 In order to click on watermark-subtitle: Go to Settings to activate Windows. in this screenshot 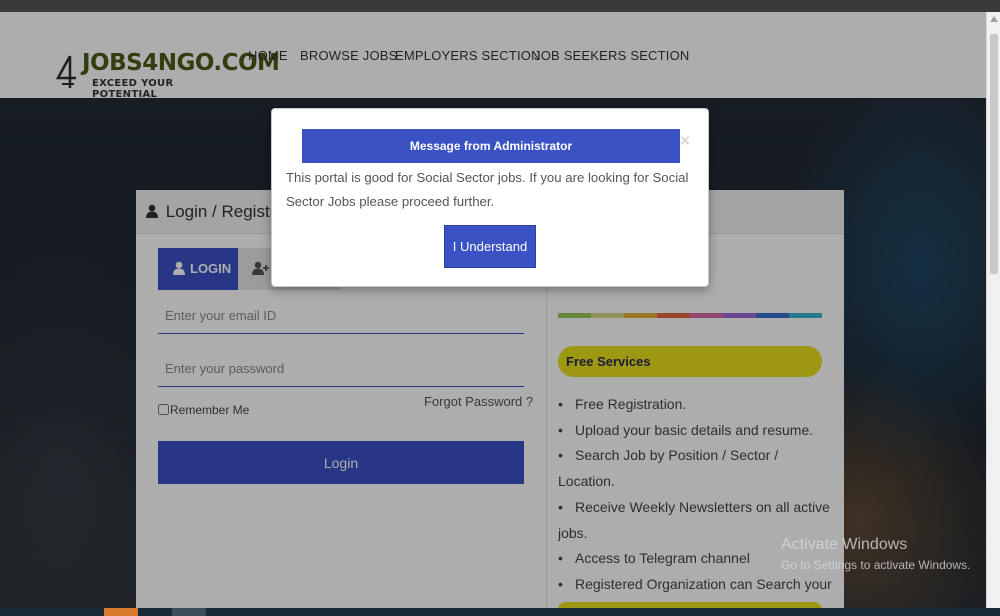, I will do `click(876, 565)`.